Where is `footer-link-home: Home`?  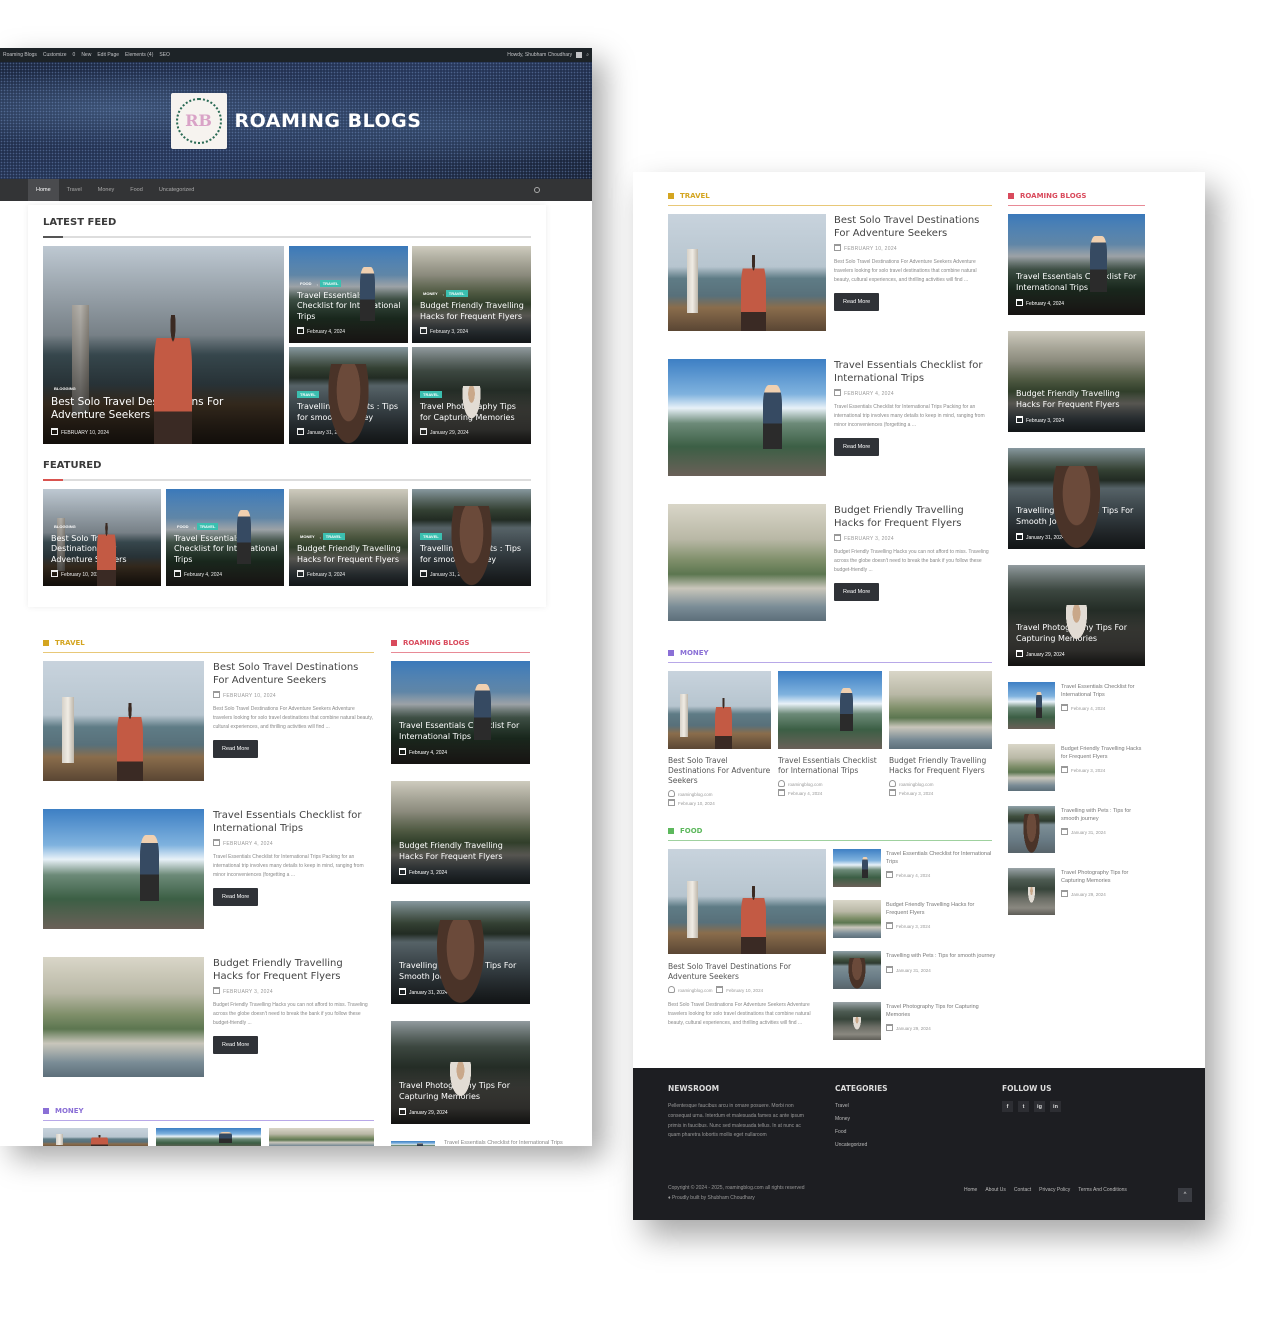 footer-link-home: Home is located at coordinates (970, 1190).